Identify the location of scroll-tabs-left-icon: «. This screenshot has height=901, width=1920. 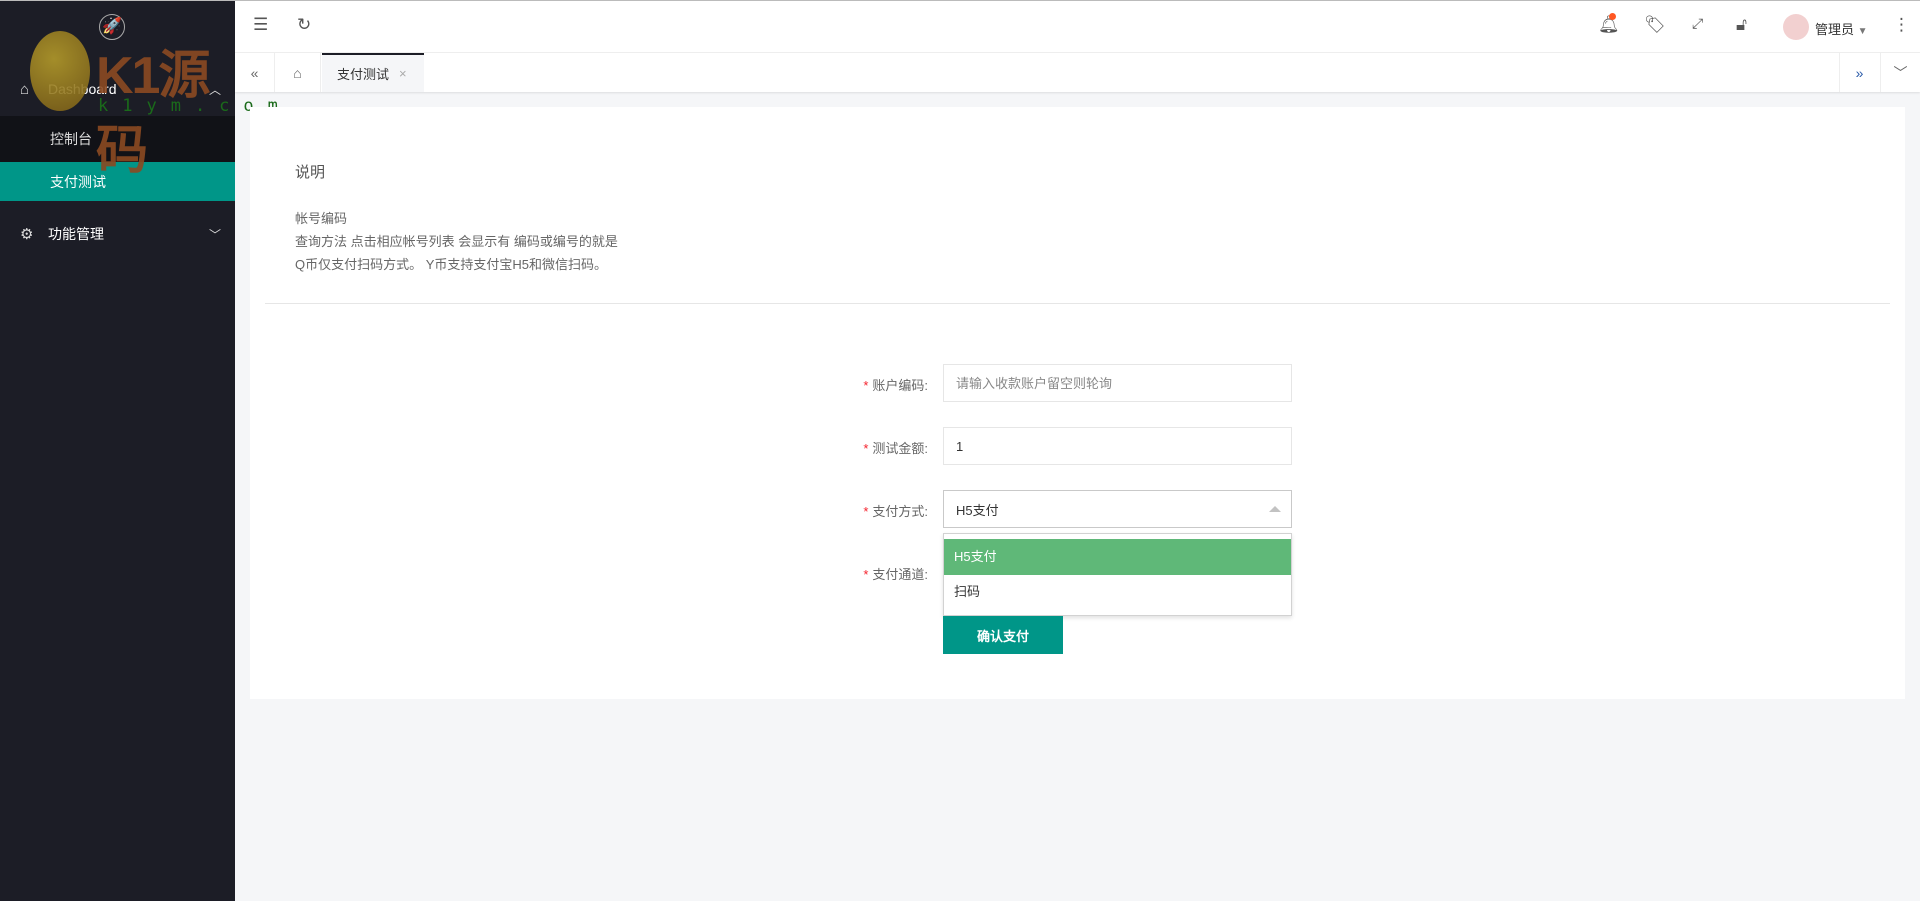
(255, 72).